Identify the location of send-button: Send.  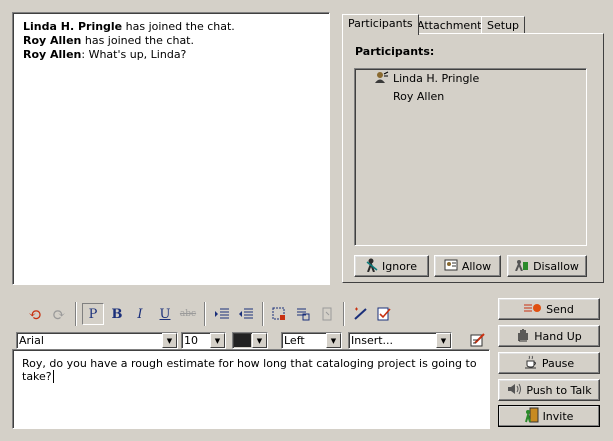
(549, 309).